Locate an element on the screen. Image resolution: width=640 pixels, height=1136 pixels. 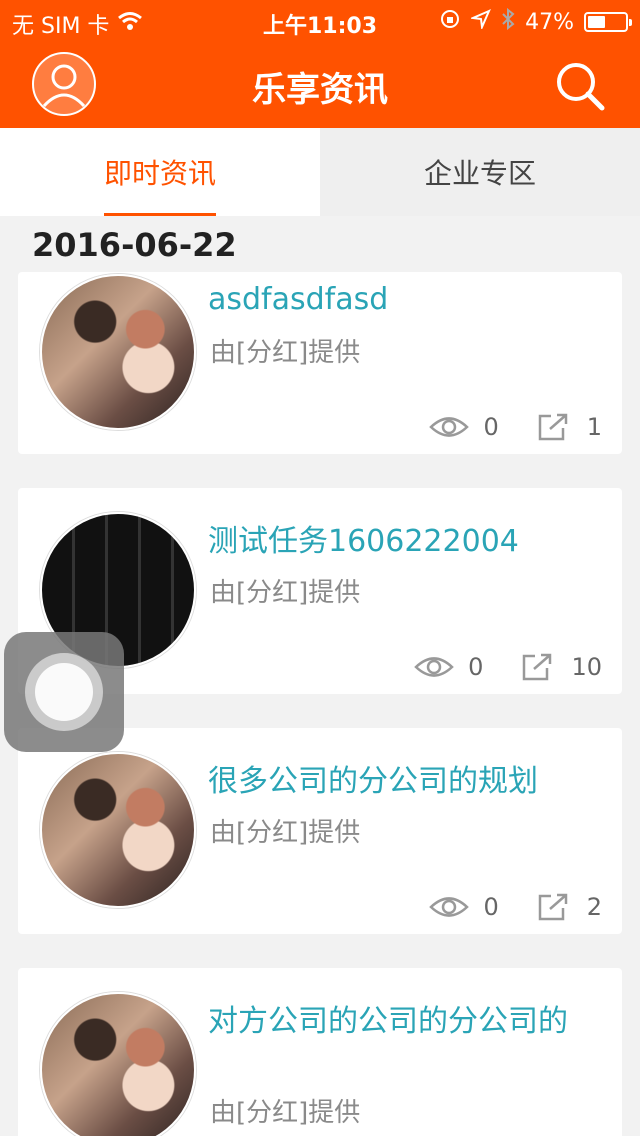
search-button is located at coordinates (580, 86).